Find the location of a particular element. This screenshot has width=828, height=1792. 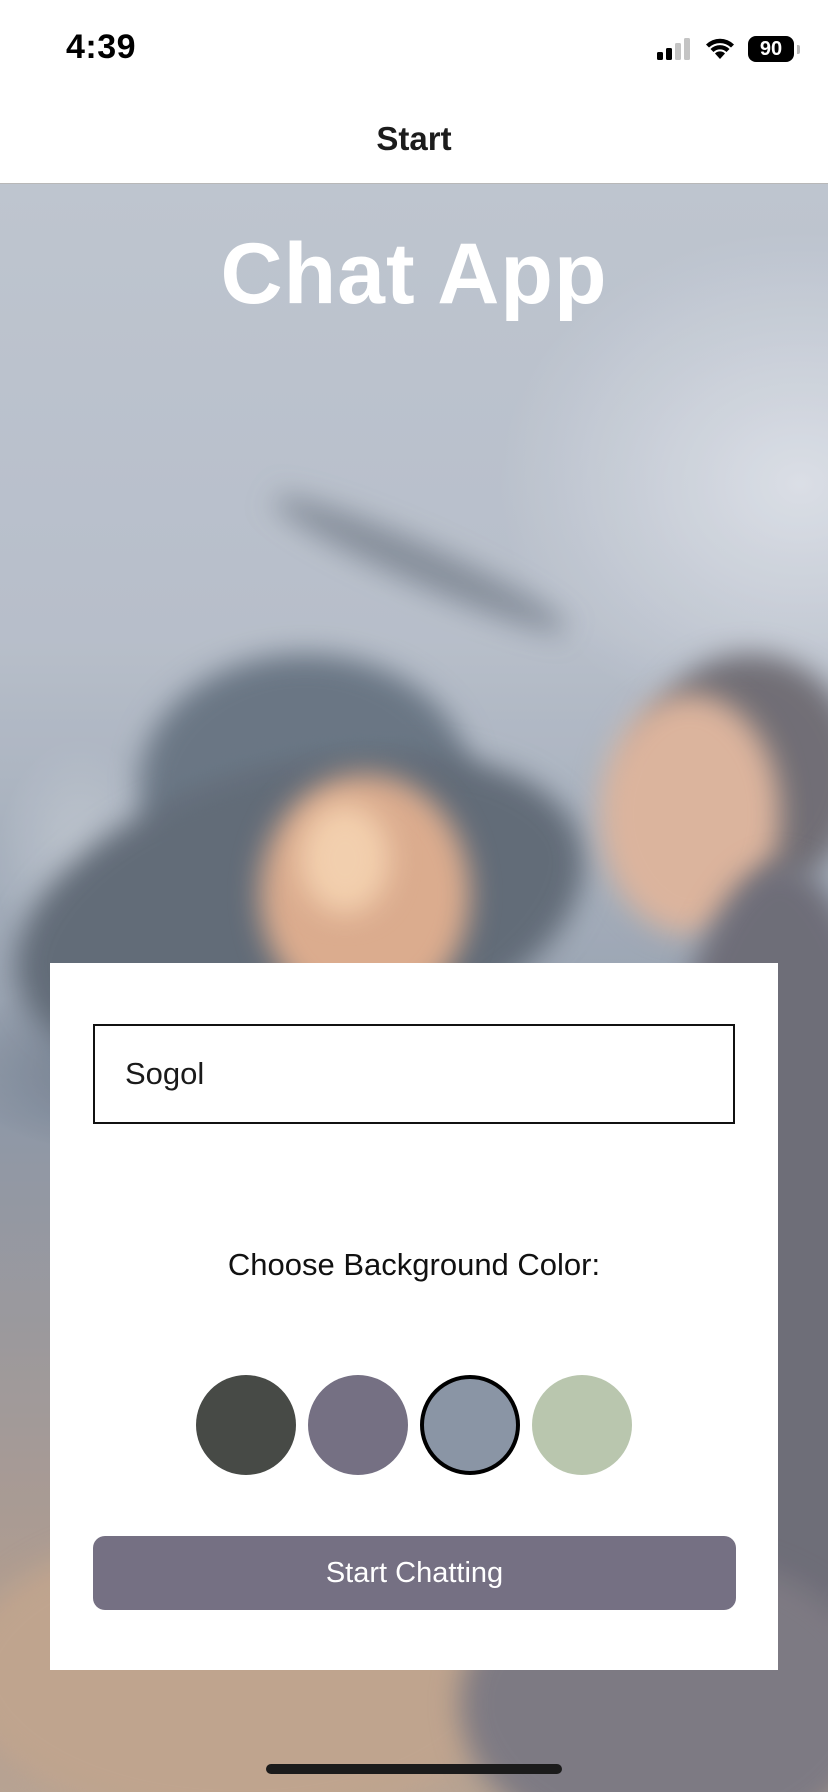

home-indicator is located at coordinates (414, 1769).